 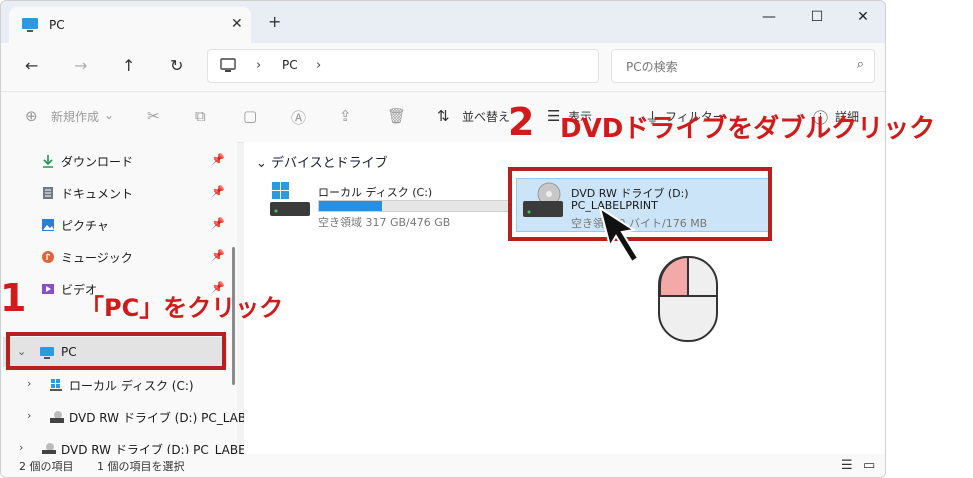 I want to click on mouse-cursor-icon, so click(x=619, y=234).